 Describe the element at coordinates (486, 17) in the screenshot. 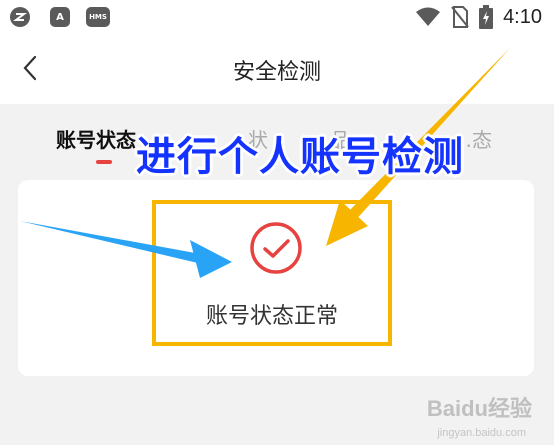

I see `battery-charging-icon` at that location.